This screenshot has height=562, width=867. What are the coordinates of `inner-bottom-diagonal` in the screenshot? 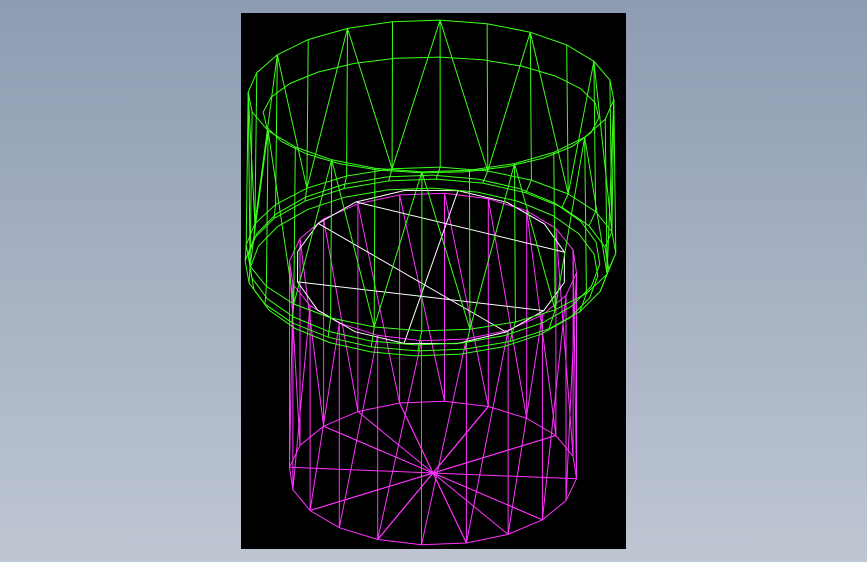 It's located at (433, 473).